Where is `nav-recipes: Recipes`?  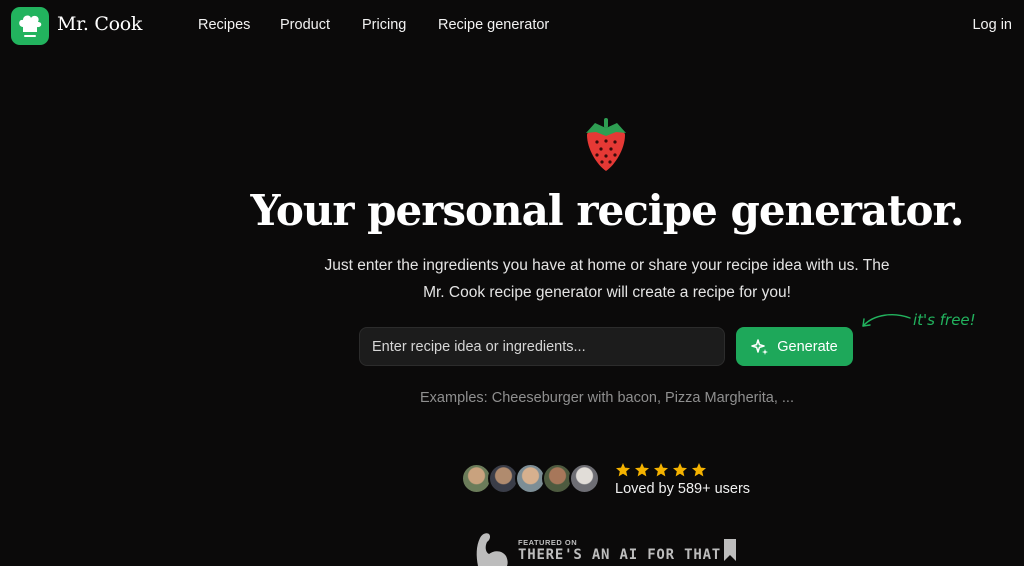
nav-recipes: Recipes is located at coordinates (224, 25).